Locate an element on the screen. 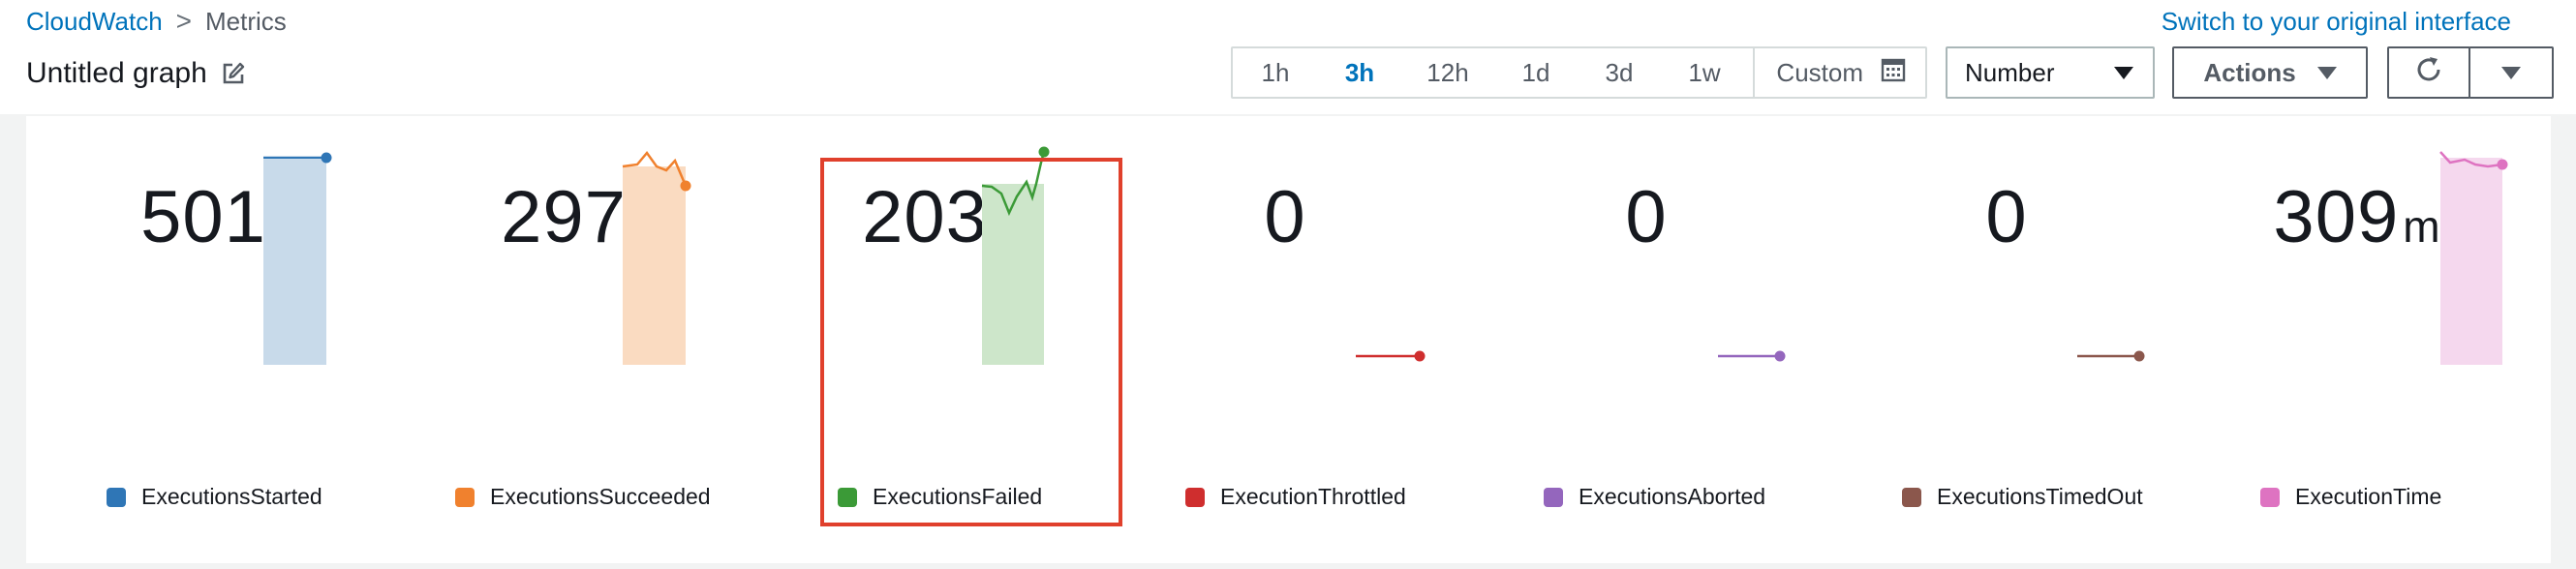 Image resolution: width=2576 pixels, height=569 pixels. time-range-12h: 12h is located at coordinates (1447, 72).